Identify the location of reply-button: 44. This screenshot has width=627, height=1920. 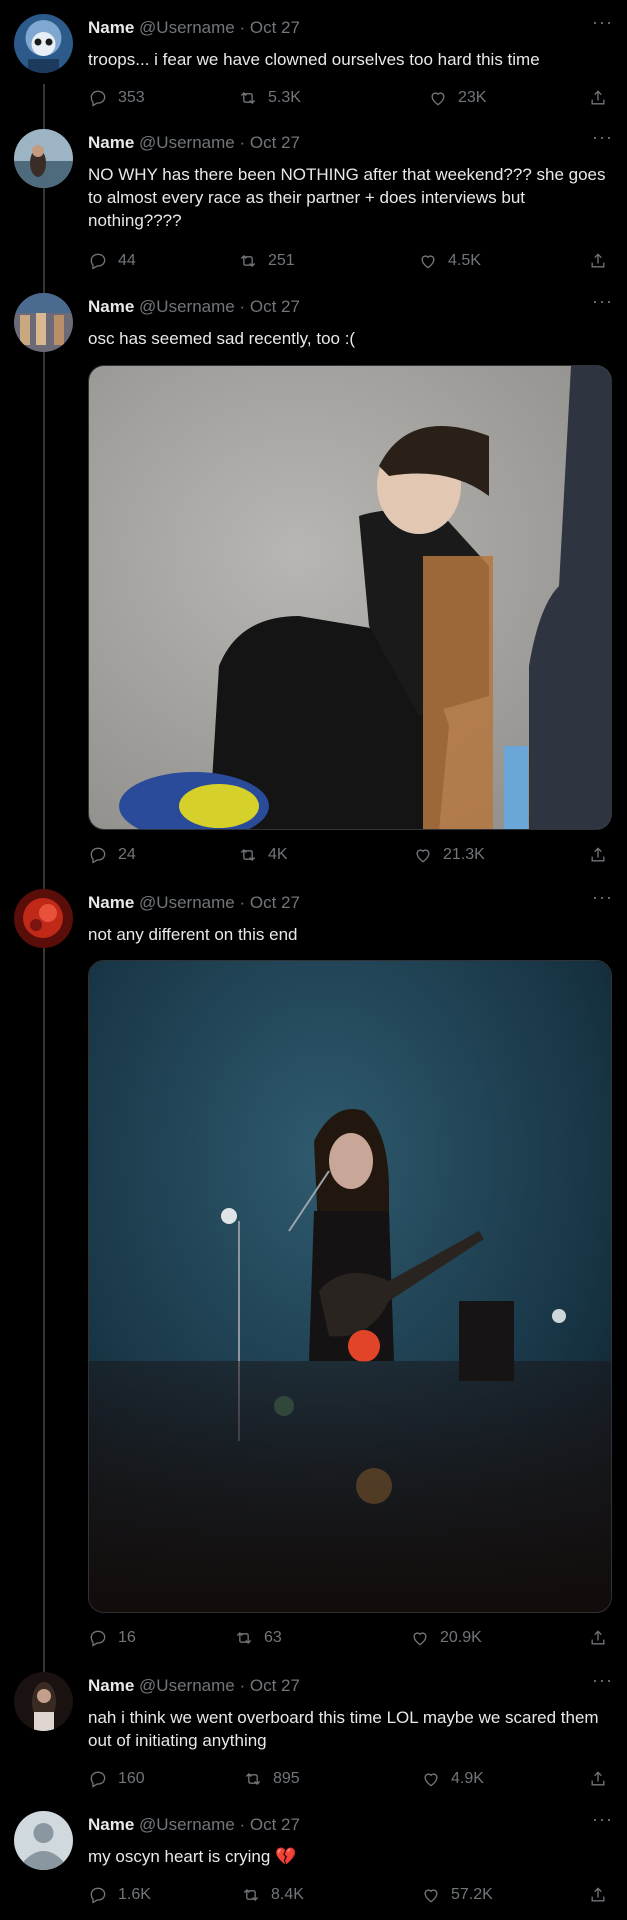
(112, 261).